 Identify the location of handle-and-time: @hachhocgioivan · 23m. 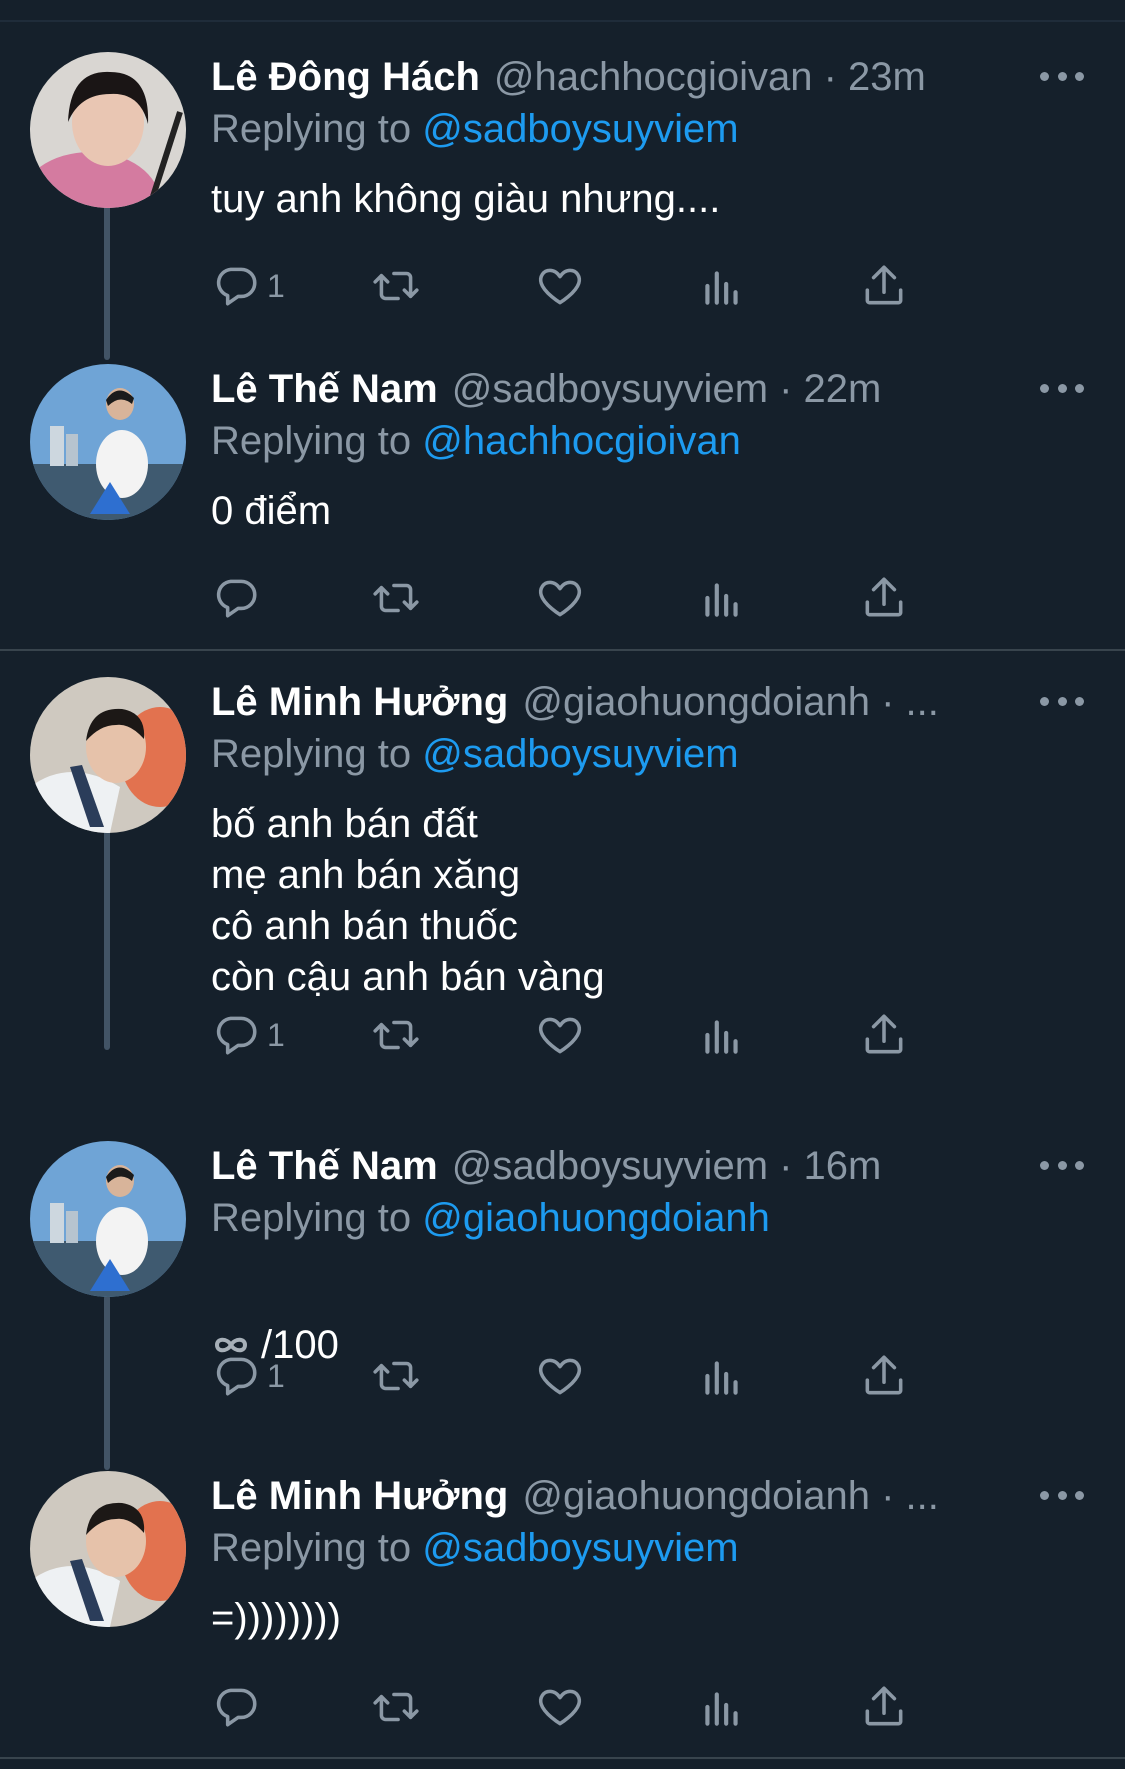
(710, 77).